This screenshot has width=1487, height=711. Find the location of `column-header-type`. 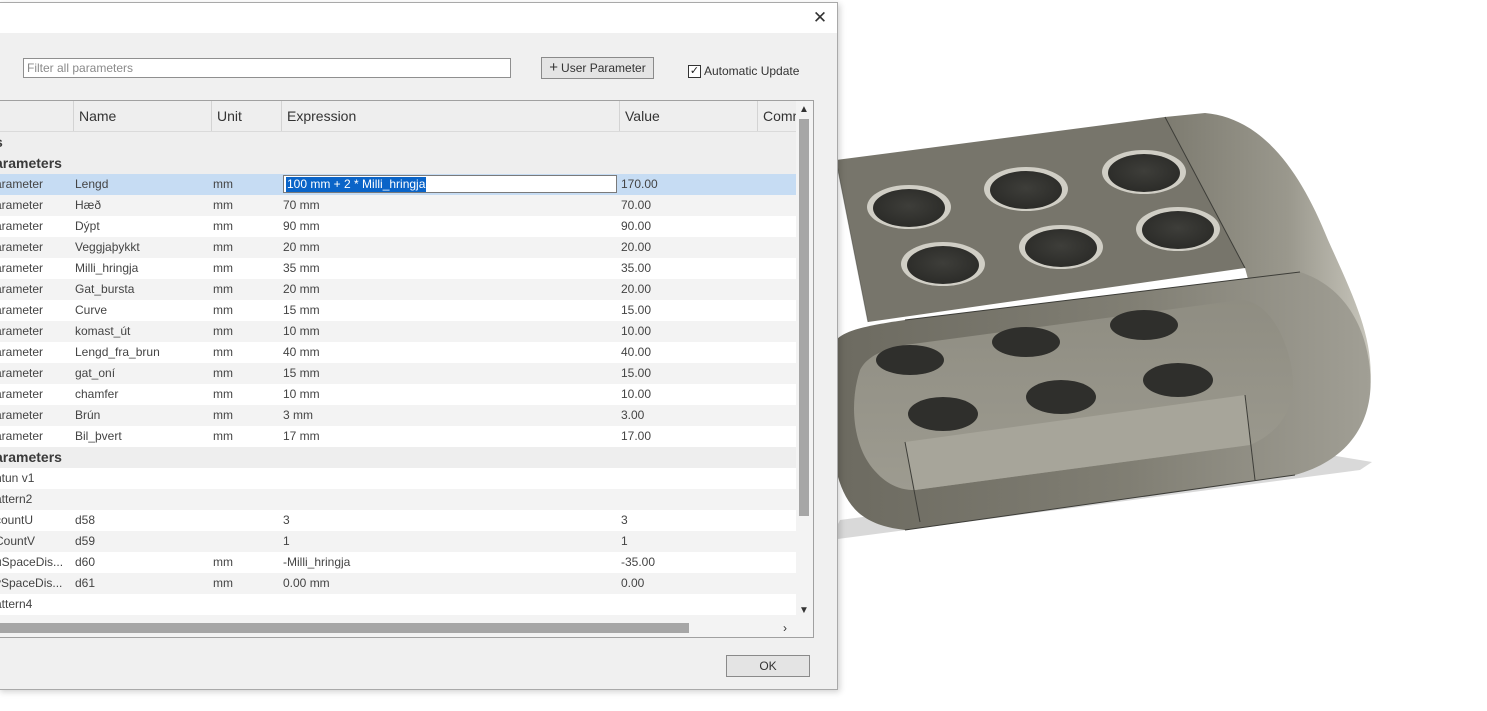

column-header-type is located at coordinates (36, 116).